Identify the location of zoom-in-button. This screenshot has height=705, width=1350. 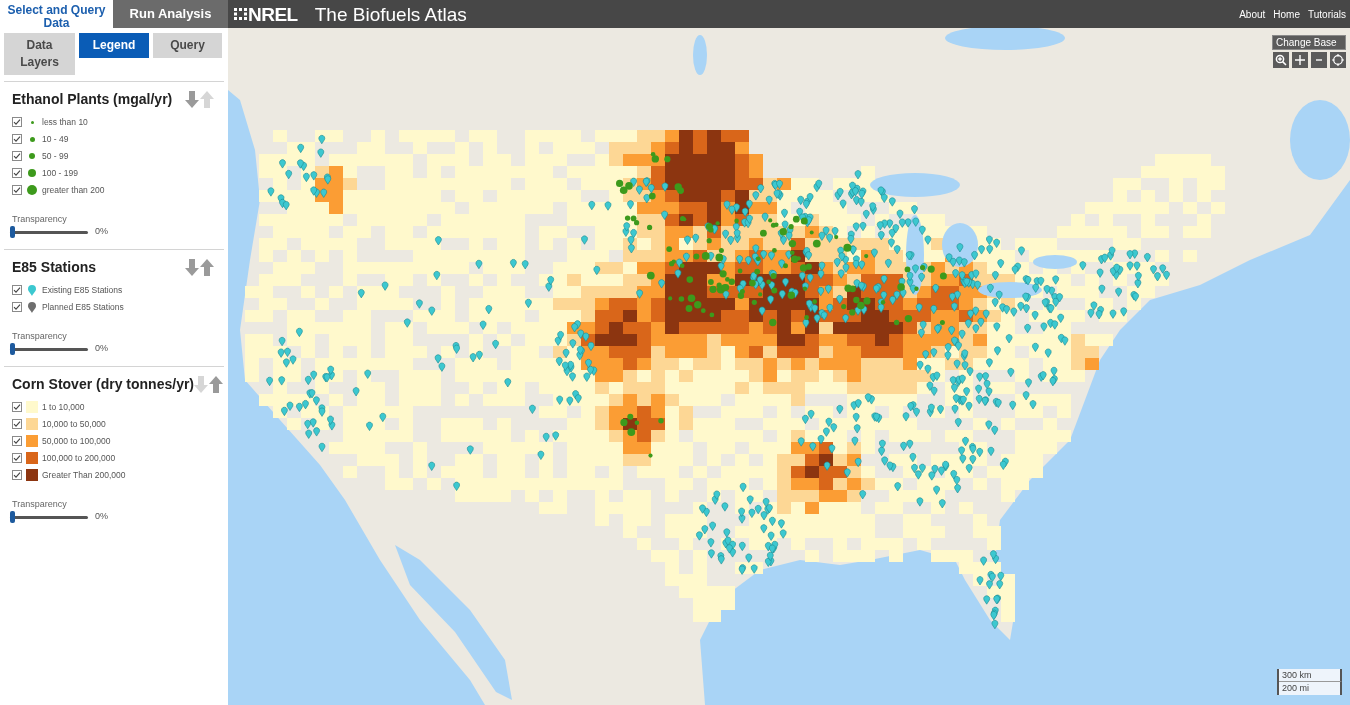
(1300, 60).